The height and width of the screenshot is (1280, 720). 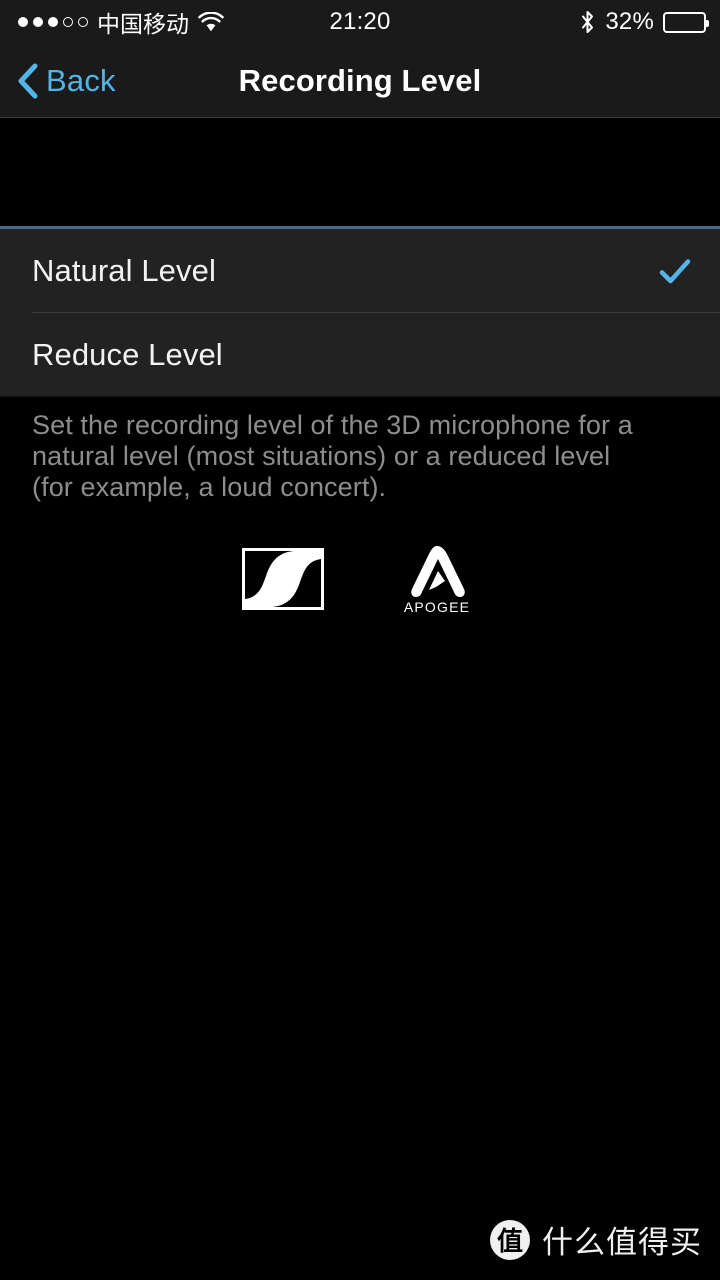 I want to click on status-bar-right: 32%, so click(x=644, y=22).